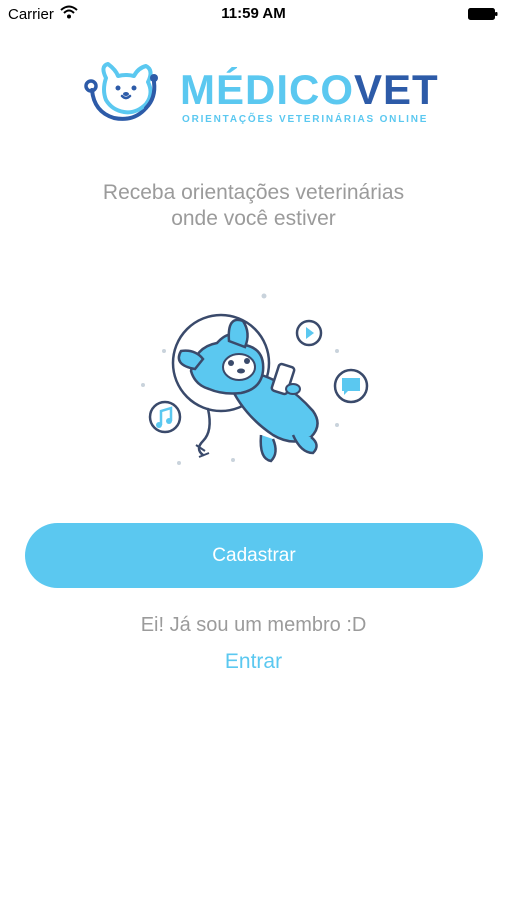 The height and width of the screenshot is (900, 507). I want to click on astronaut-dog-illustration, so click(255, 379).